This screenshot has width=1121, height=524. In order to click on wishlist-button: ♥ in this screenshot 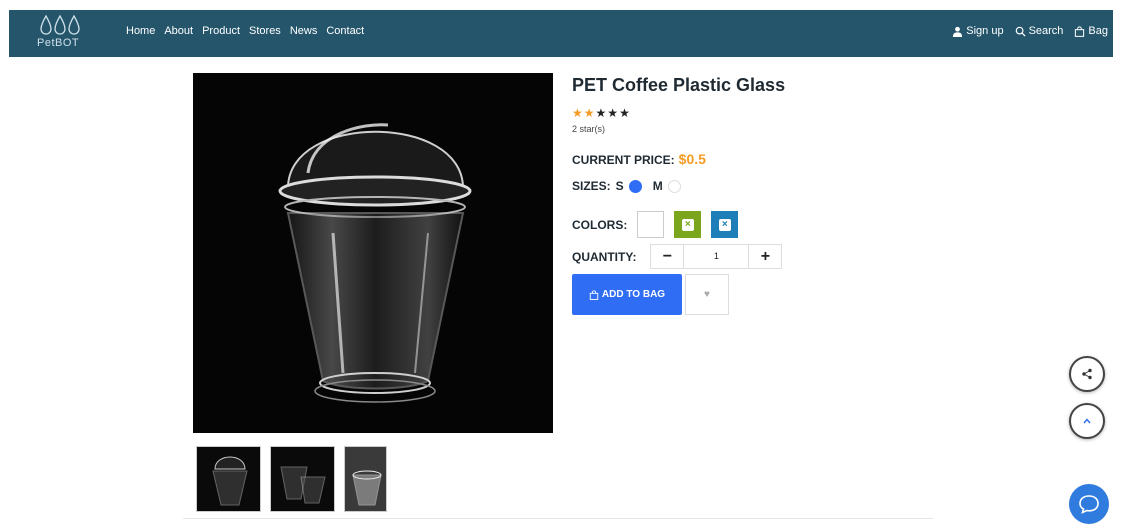, I will do `click(707, 294)`.